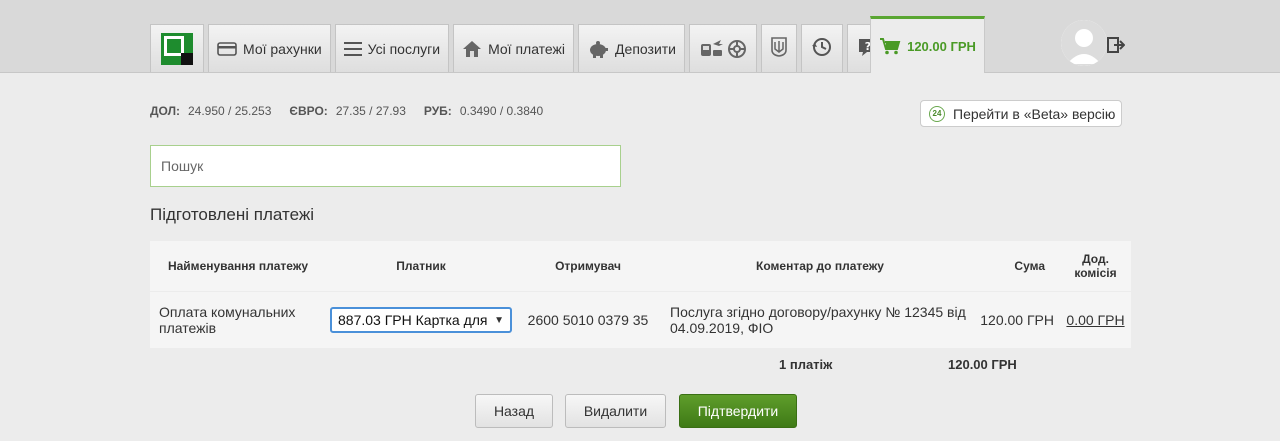 The width and height of the screenshot is (1280, 441). Describe the element at coordinates (230, 111) in the screenshot. I see `rate-usd-value: 24.950 / 25.253` at that location.